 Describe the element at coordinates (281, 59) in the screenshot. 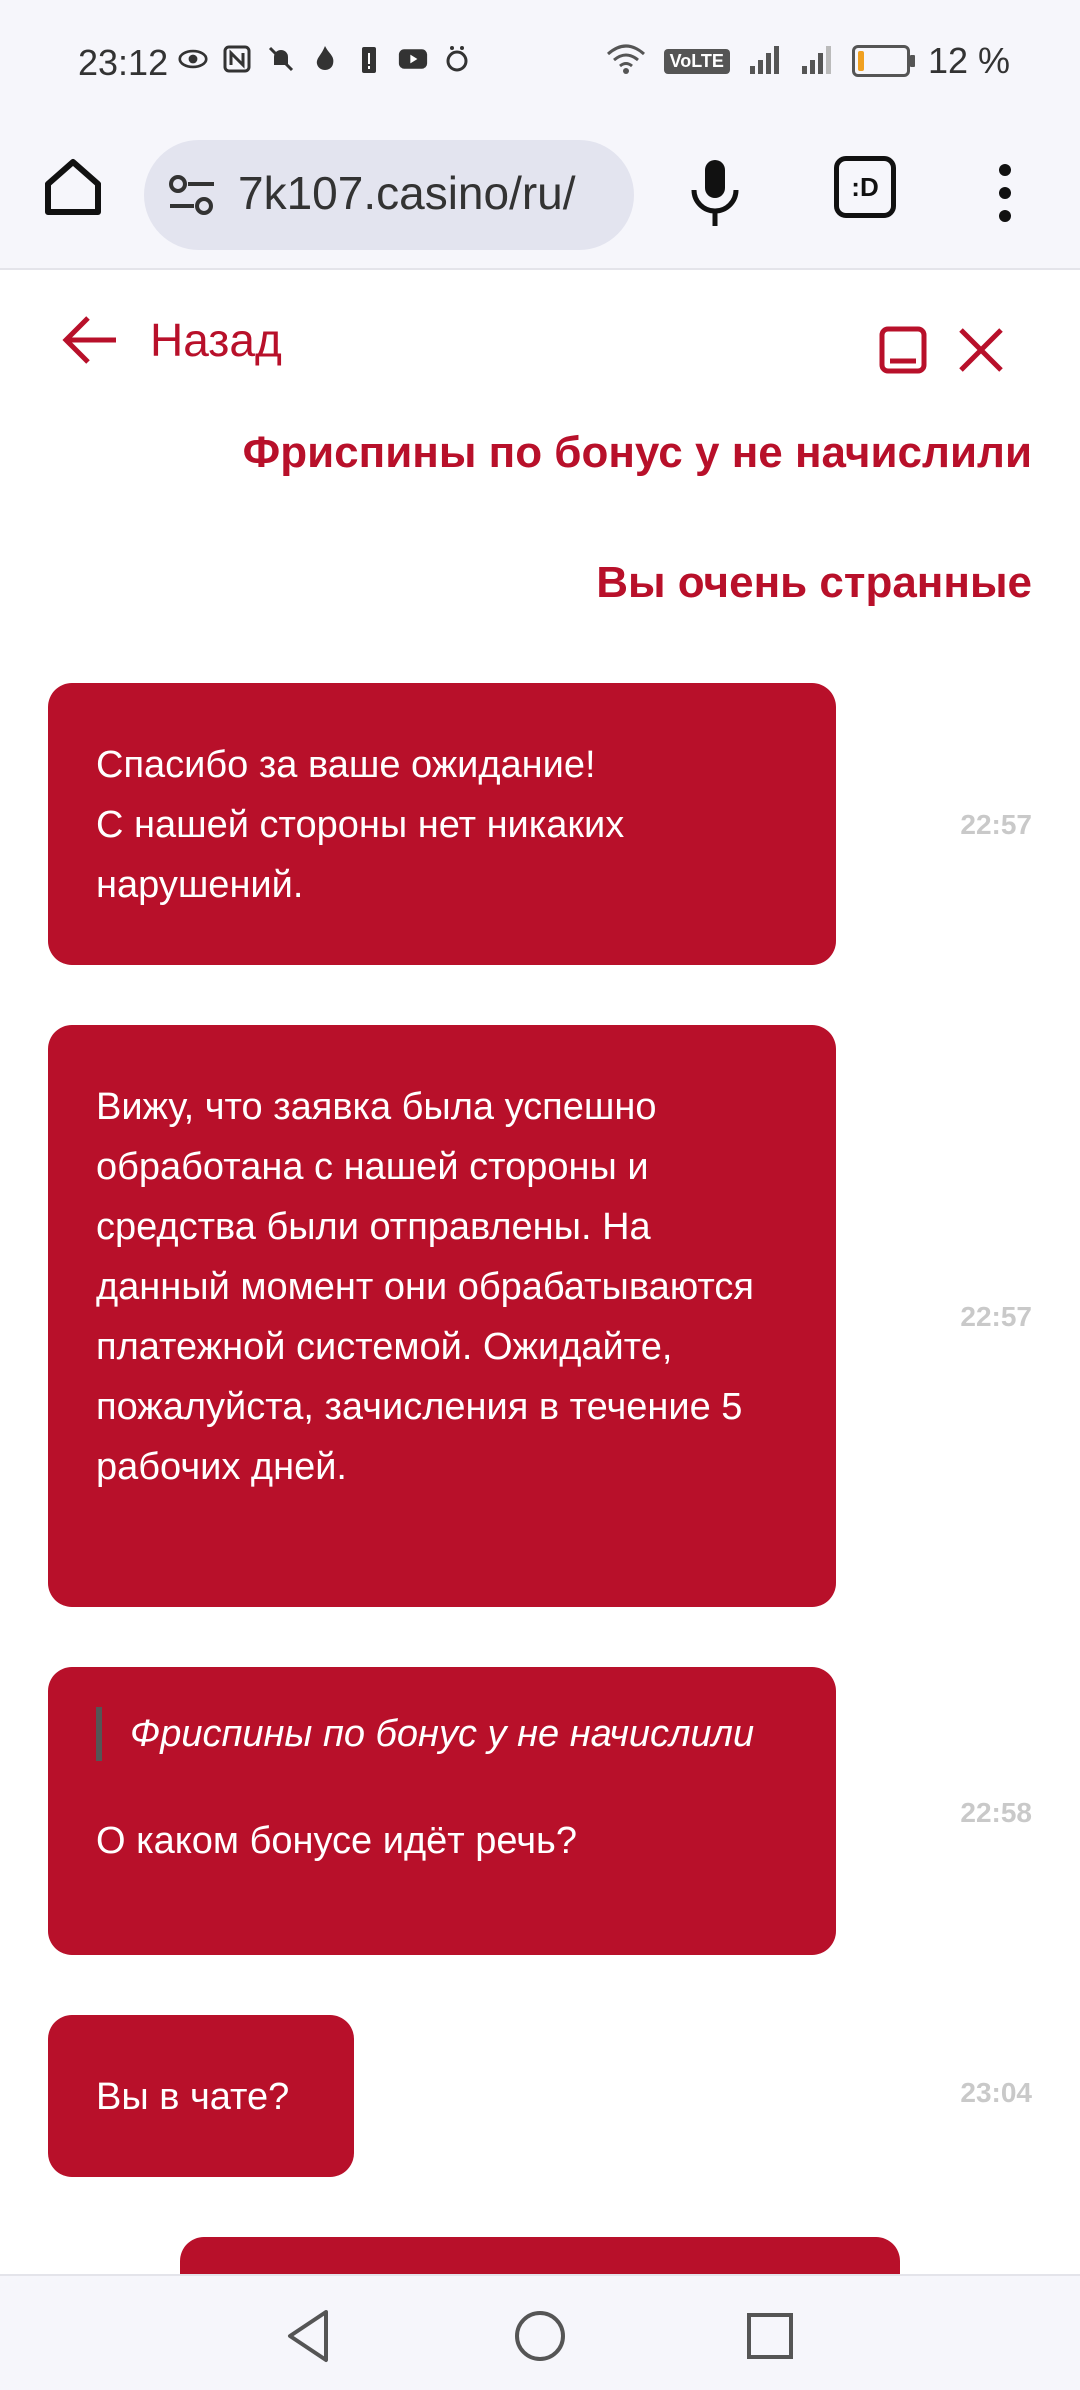

I see `bell-off-icon` at that location.